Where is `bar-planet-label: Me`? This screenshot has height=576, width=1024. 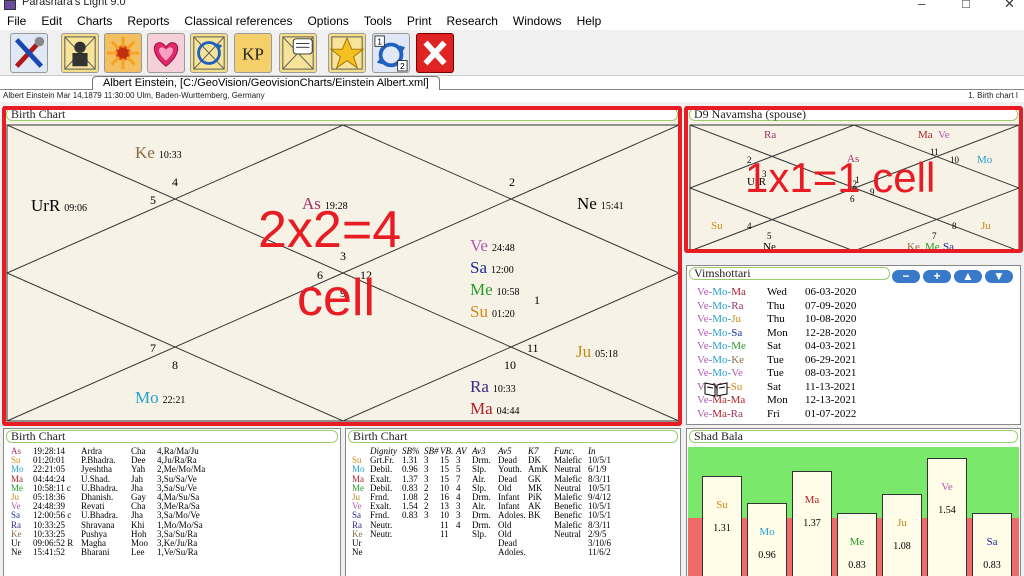
bar-planet-label: Me is located at coordinates (857, 542).